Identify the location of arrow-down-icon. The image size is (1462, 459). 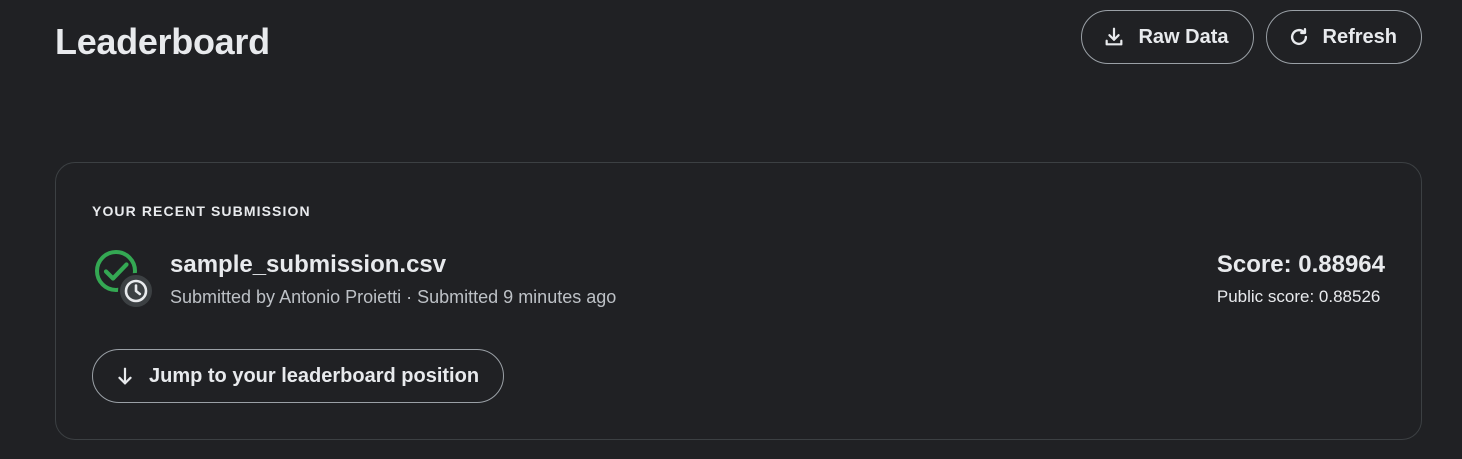
(125, 376).